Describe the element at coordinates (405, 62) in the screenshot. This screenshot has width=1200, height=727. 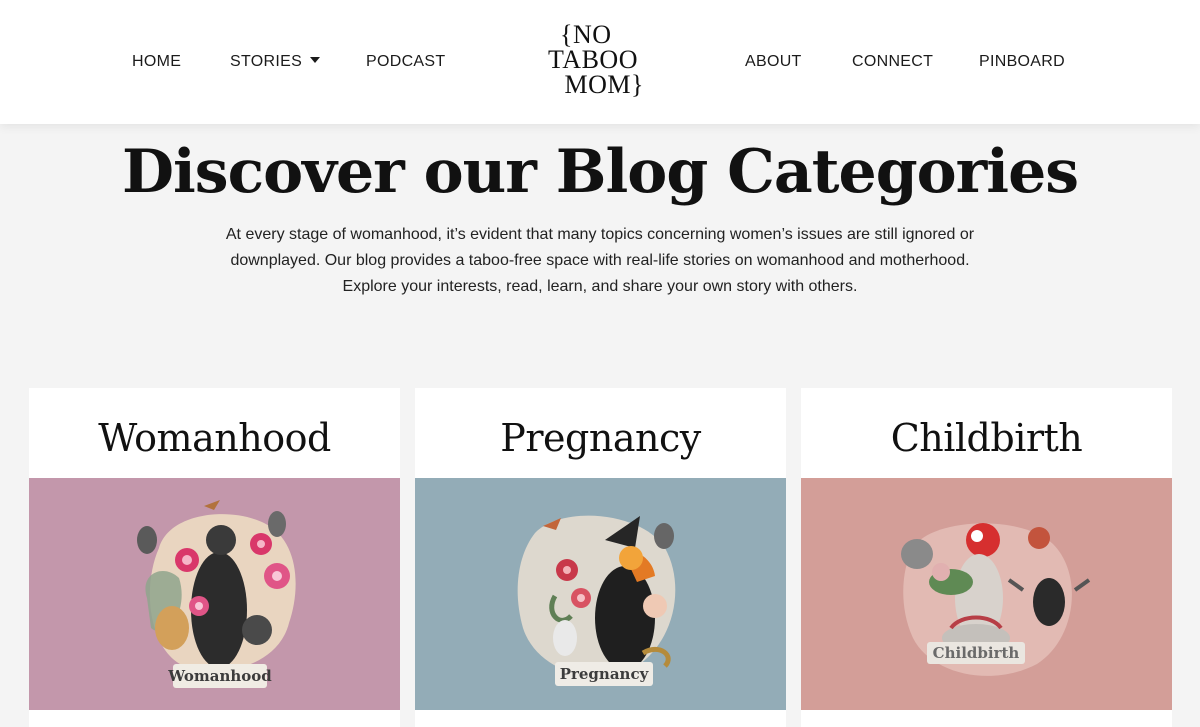
I see `nav-podcast-link: PODCAST` at that location.